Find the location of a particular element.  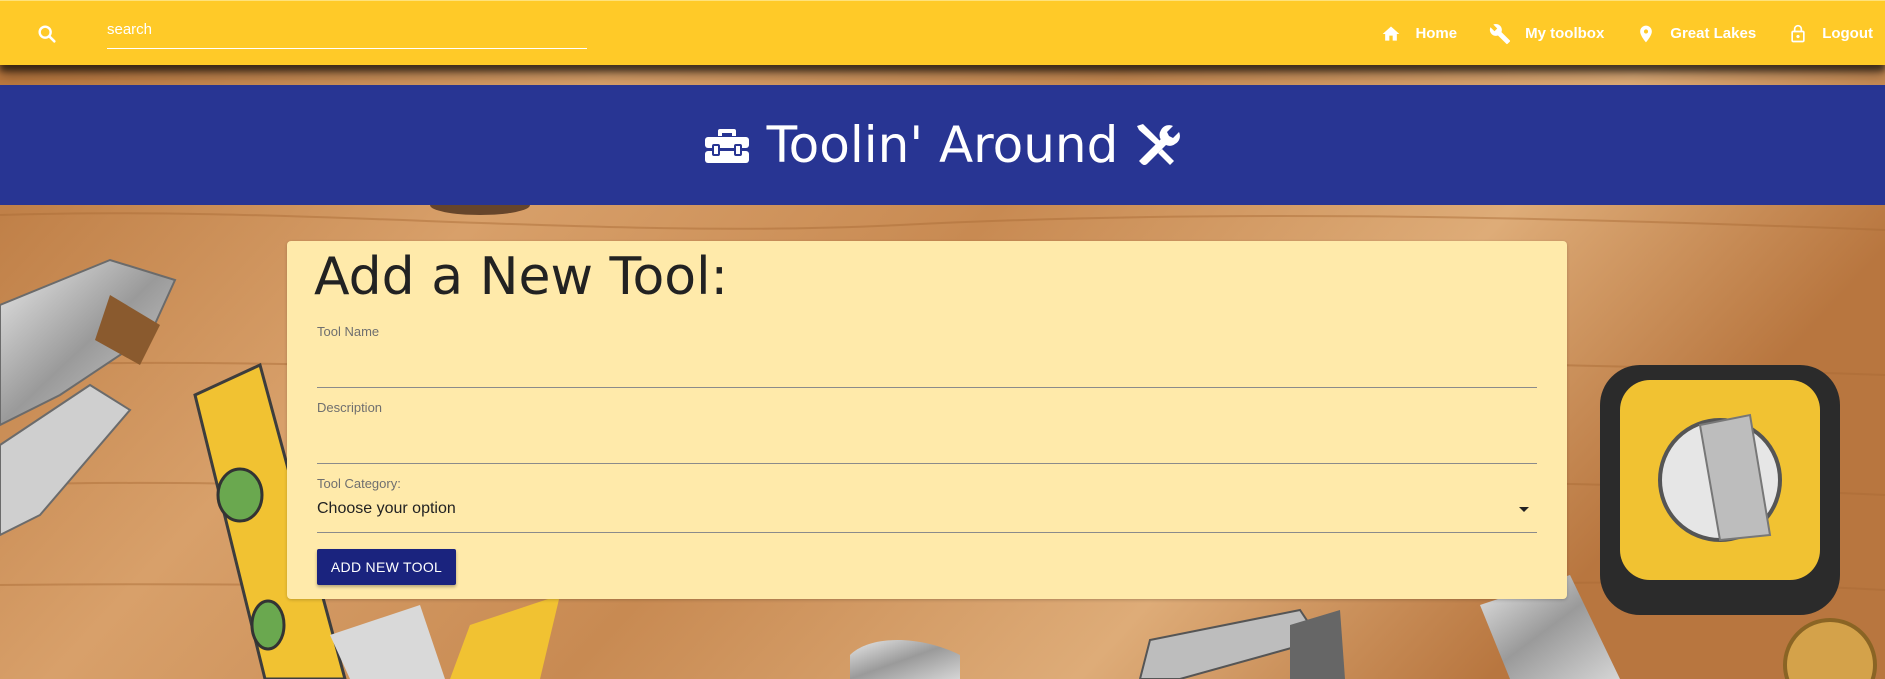

tools-icon is located at coordinates (1159, 145).